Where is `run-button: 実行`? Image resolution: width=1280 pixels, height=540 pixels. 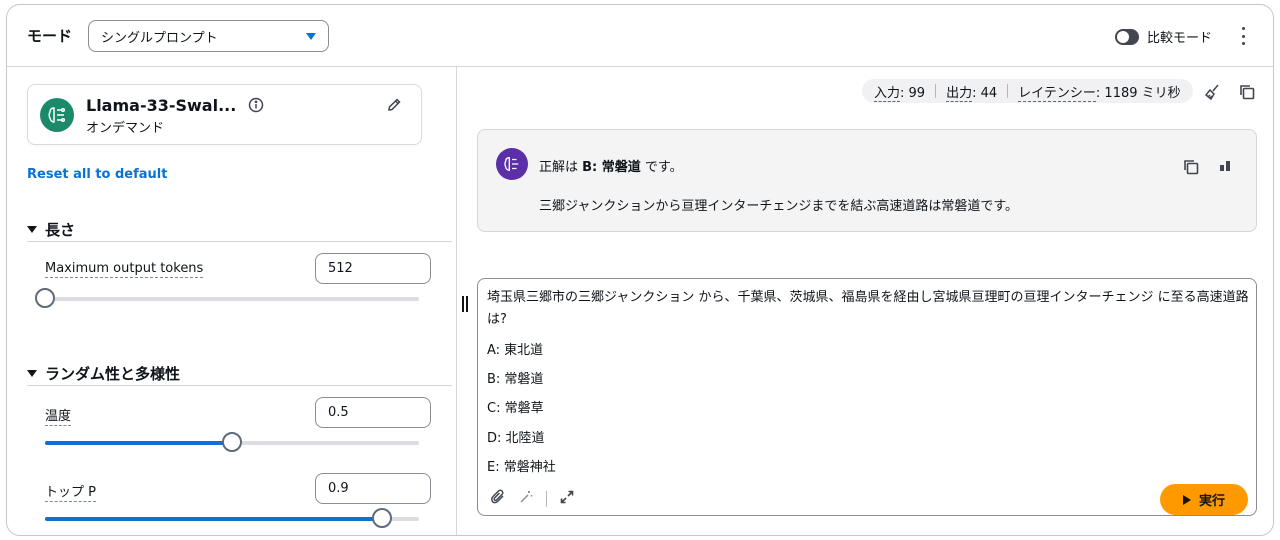 run-button: 実行 is located at coordinates (1204, 499).